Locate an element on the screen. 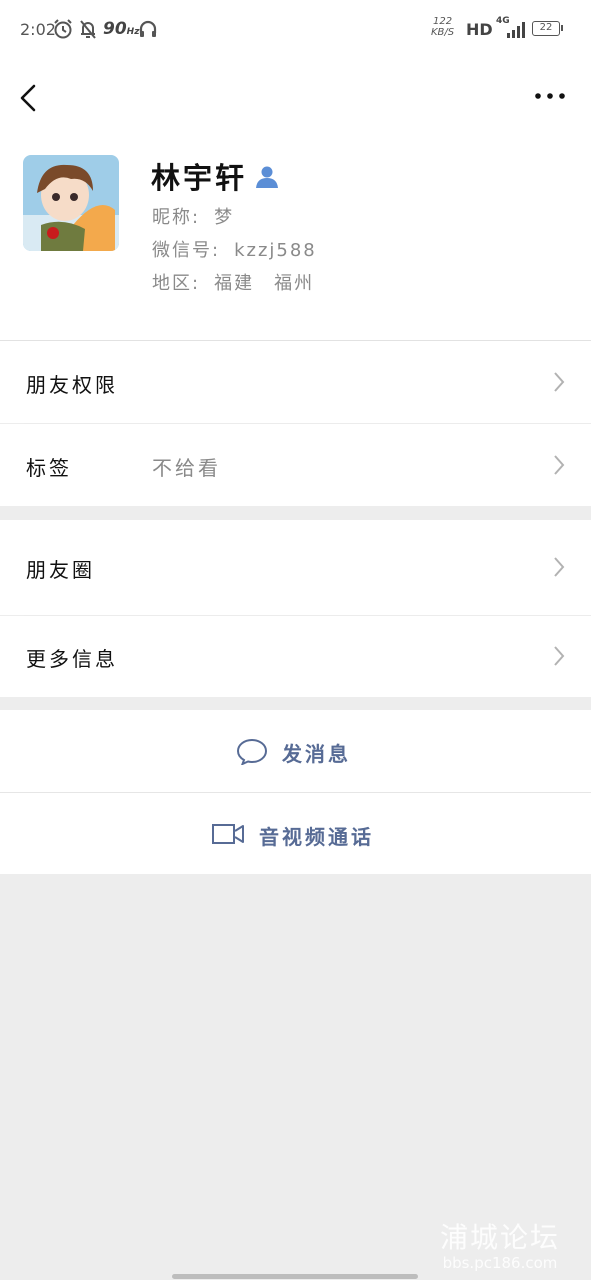 The image size is (591, 1280). send-message-button: 发消息 is located at coordinates (295, 751).